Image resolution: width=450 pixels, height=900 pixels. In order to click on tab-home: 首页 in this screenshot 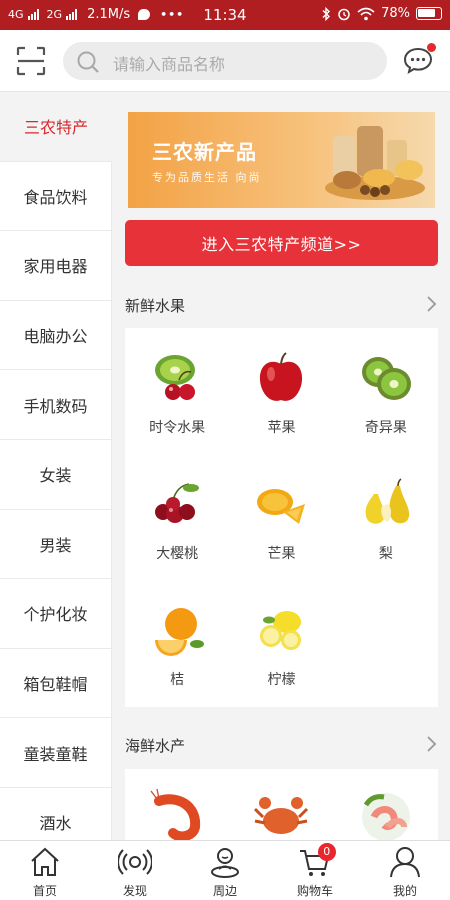, I will do `click(45, 870)`.